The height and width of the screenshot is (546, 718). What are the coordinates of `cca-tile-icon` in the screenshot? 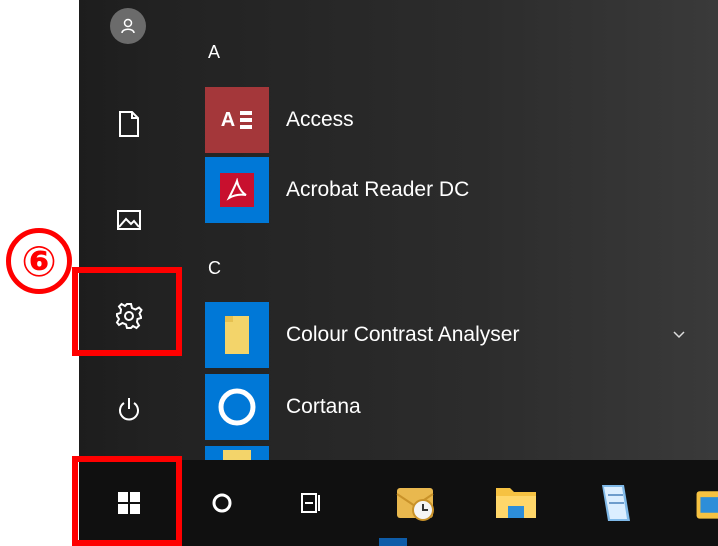 It's located at (237, 335).